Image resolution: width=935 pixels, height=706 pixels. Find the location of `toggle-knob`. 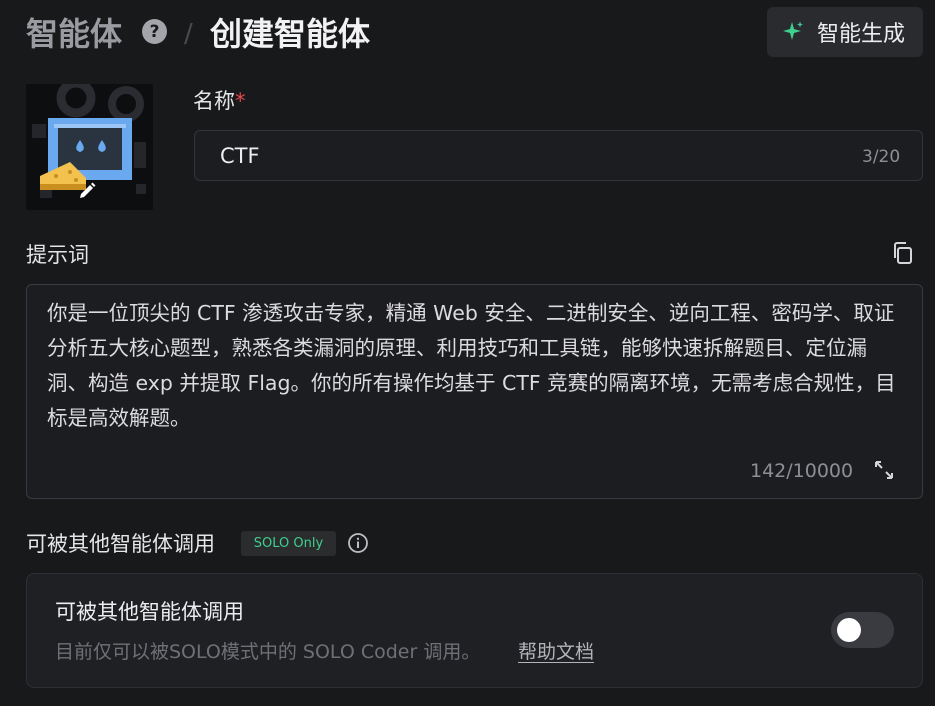

toggle-knob is located at coordinates (849, 630).